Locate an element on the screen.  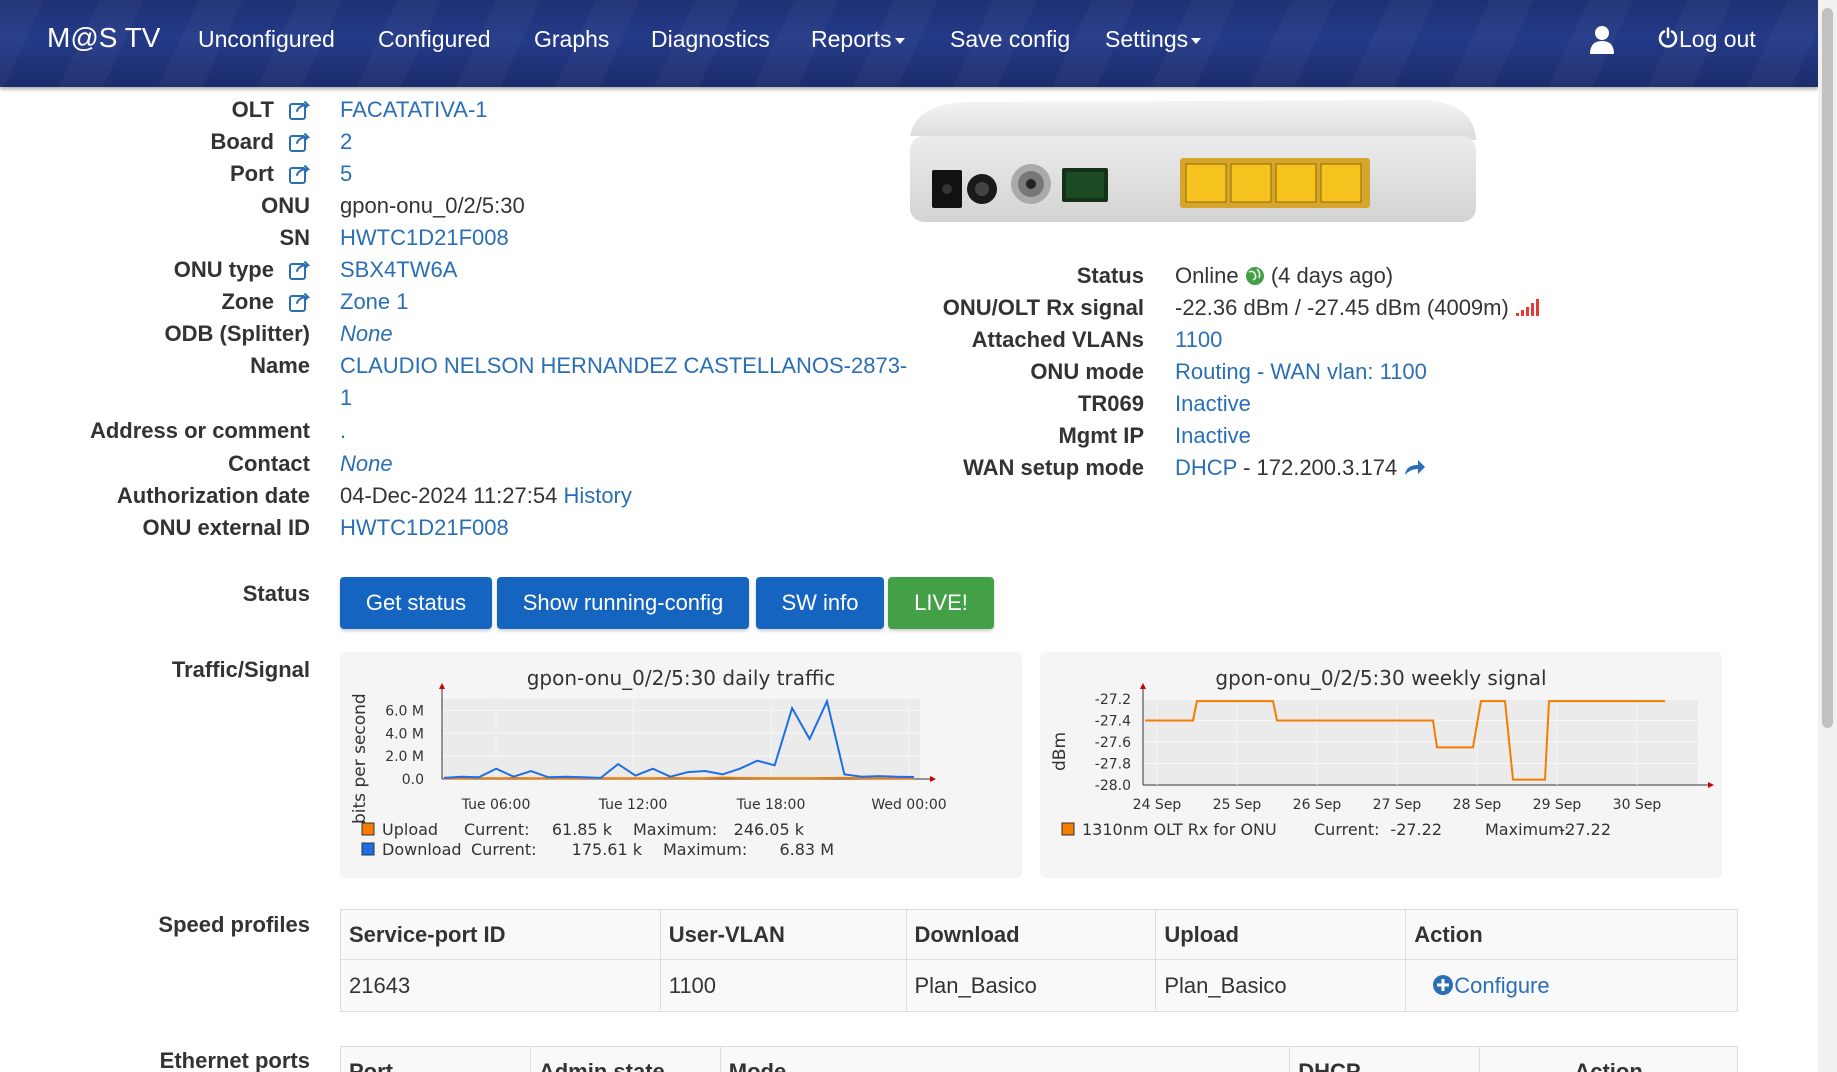
vertical-scrollbar is located at coordinates (1827, 536).